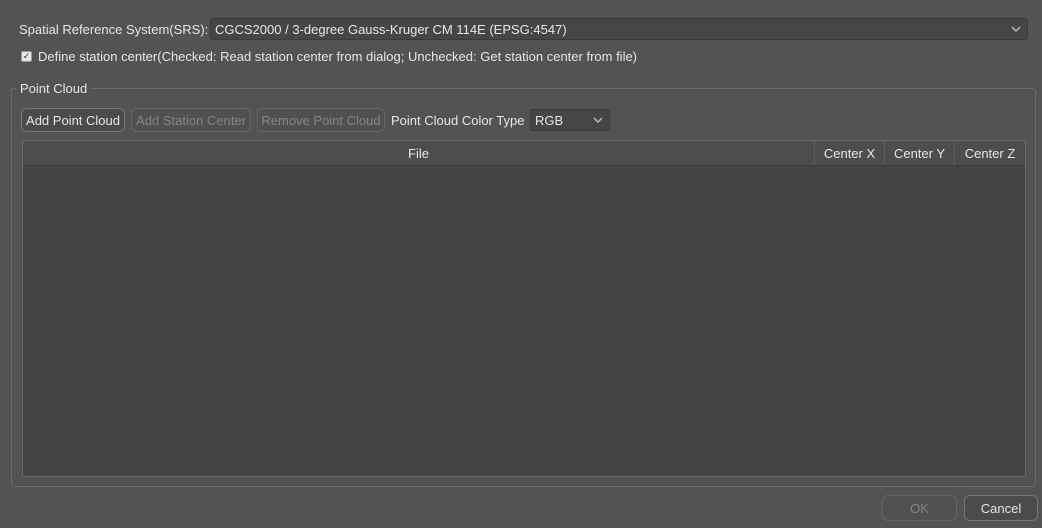 The image size is (1042, 528). What do you see at coordinates (1001, 508) in the screenshot?
I see `cancel-button: Cancel` at bounding box center [1001, 508].